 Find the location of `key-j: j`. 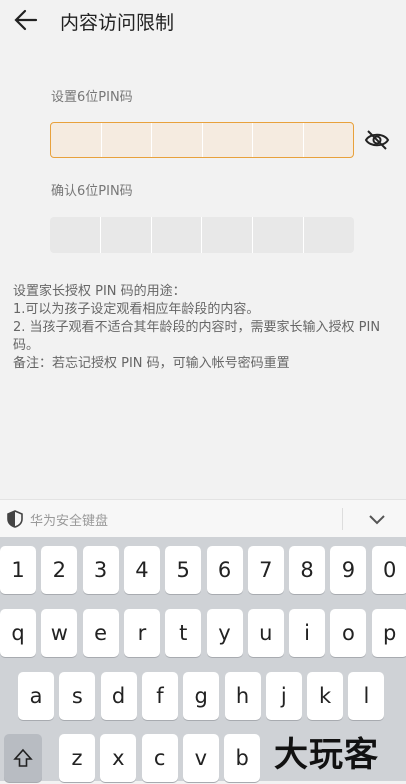

key-j: j is located at coordinates (283, 696).